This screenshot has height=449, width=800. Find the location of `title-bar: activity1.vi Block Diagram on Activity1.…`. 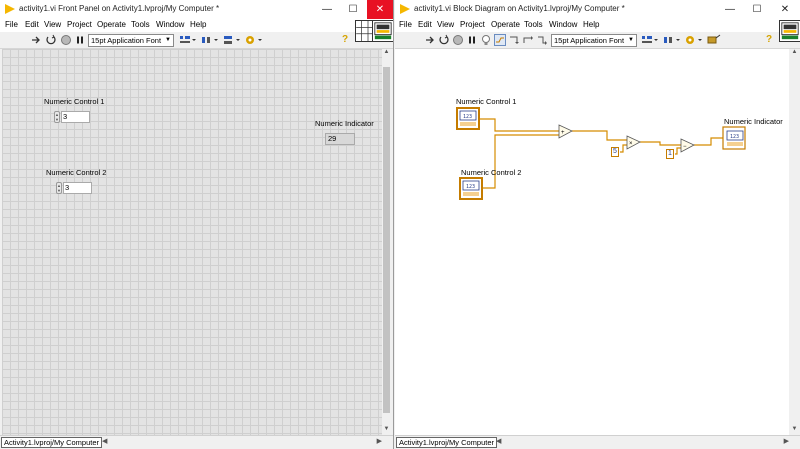

title-bar: activity1.vi Block Diagram on Activity1.… is located at coordinates (597, 9).